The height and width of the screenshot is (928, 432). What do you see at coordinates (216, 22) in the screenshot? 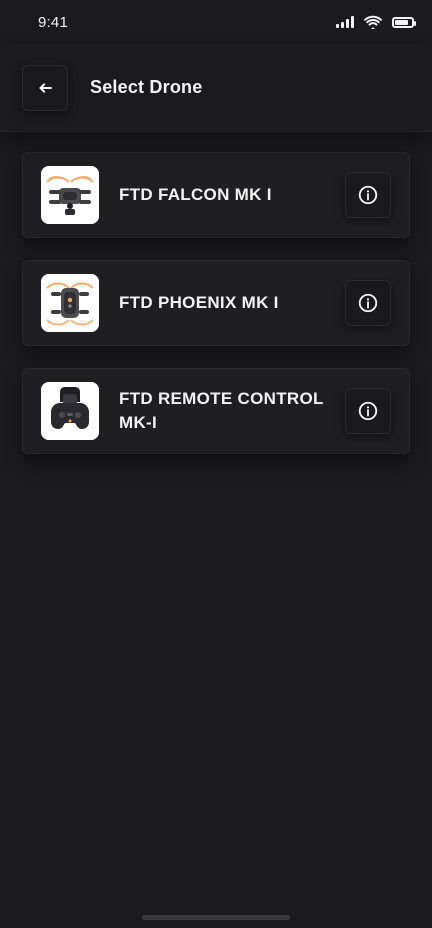
I see `status-bar: 9:41` at bounding box center [216, 22].